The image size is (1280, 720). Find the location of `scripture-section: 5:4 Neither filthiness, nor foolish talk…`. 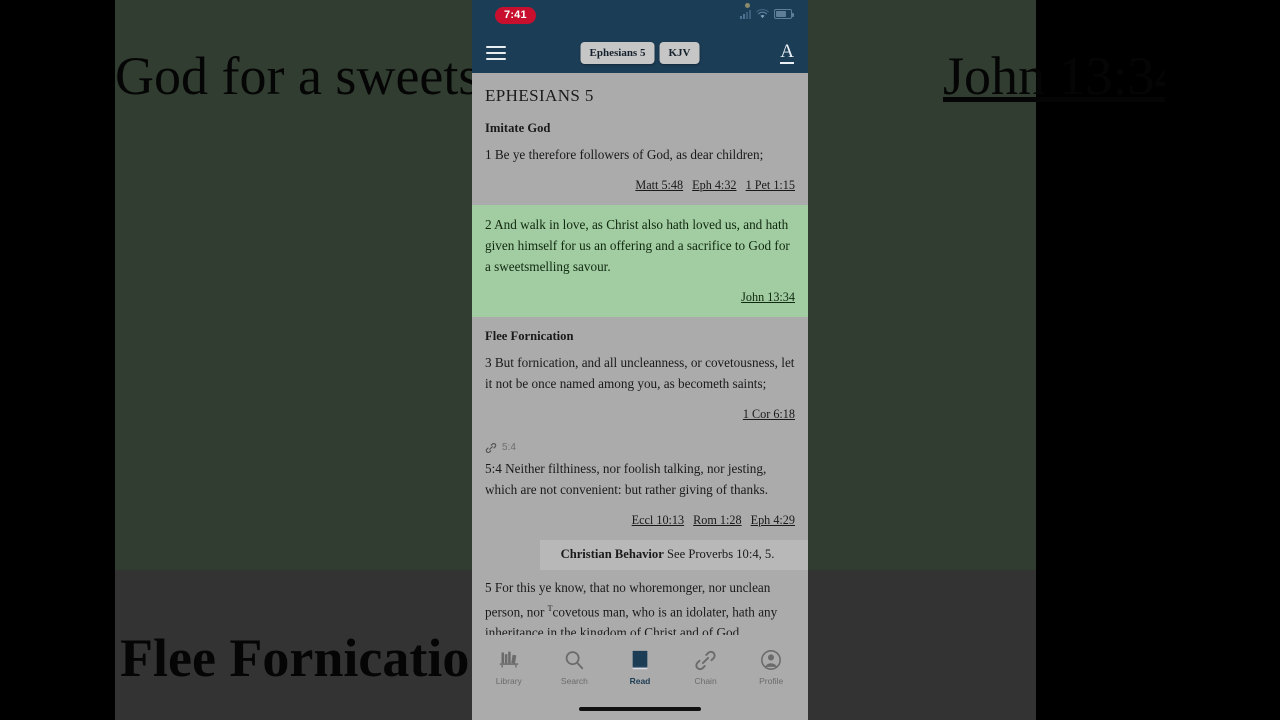

scripture-section: 5:4 Neither filthiness, nor foolish talk… is located at coordinates (640, 499).